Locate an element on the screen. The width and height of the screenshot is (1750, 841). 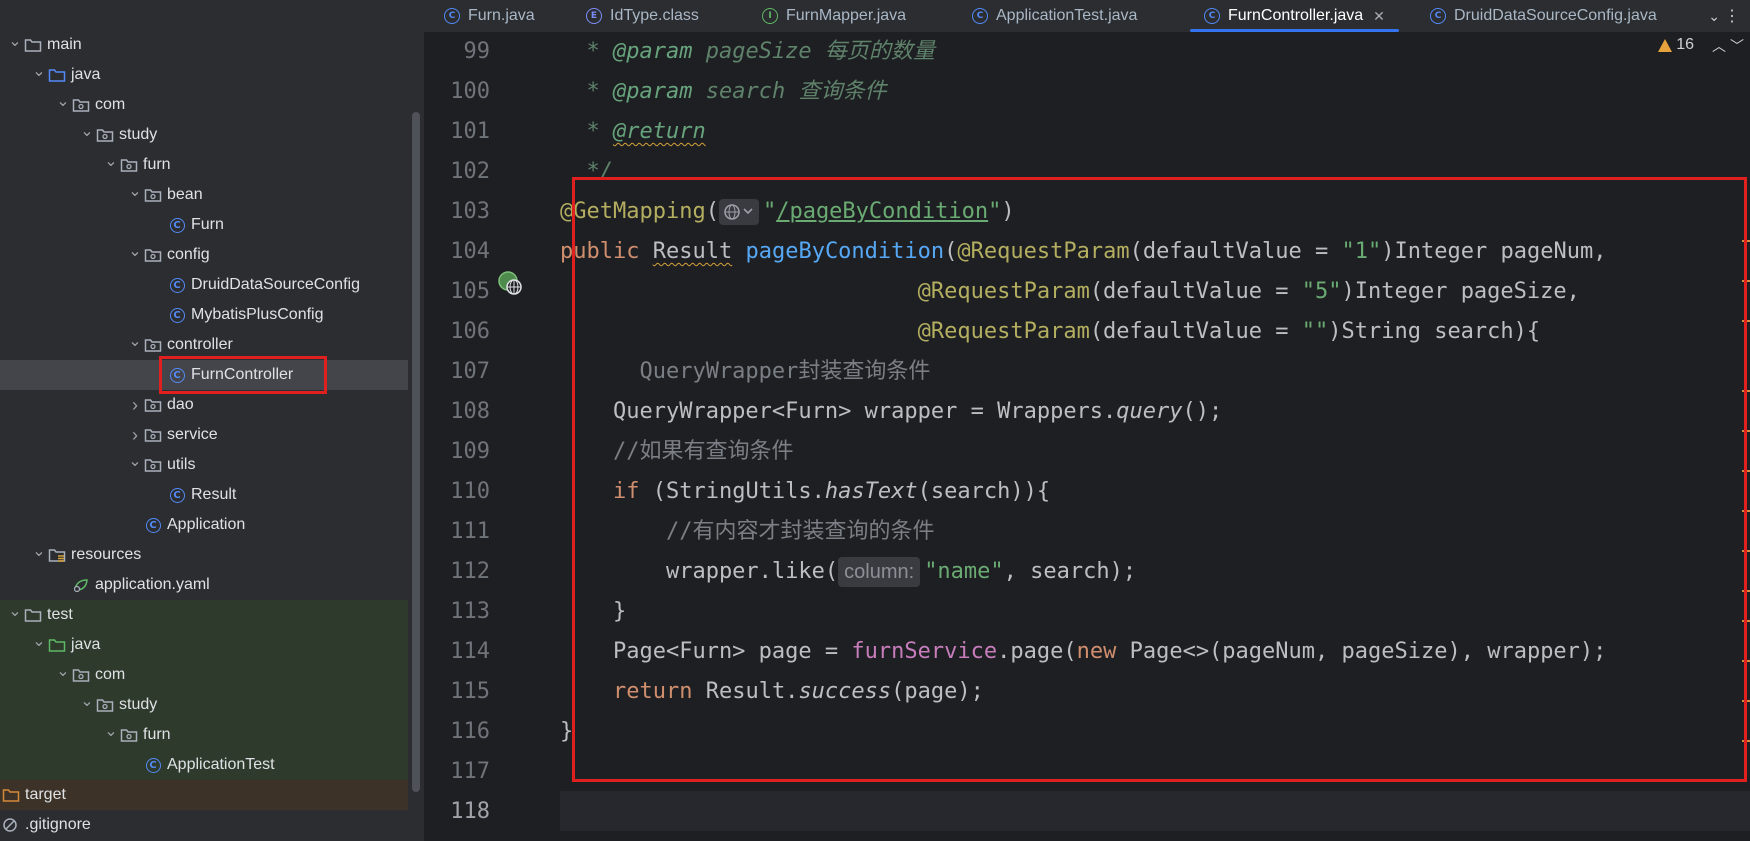
chevron-up-icon: ︿ is located at coordinates (1719, 46).